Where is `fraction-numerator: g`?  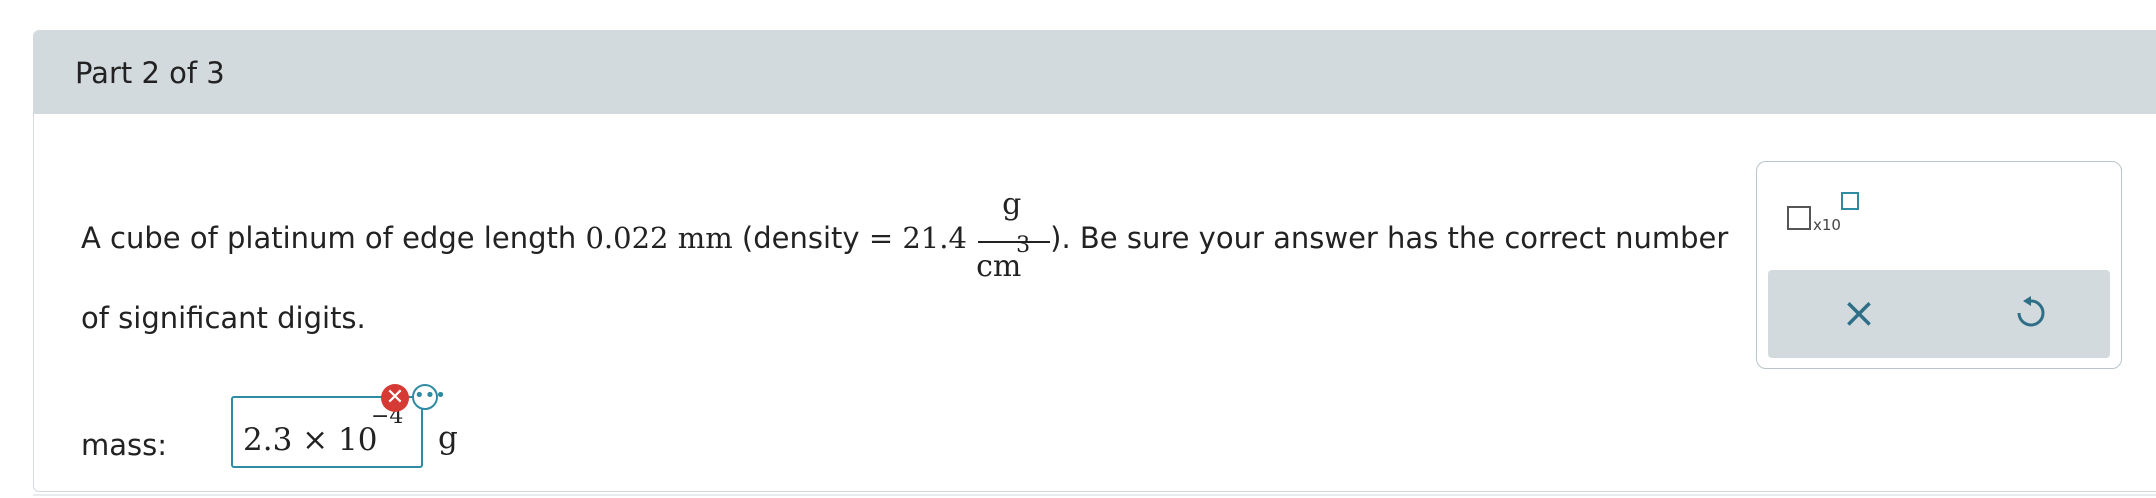
fraction-numerator: g is located at coordinates (1012, 204).